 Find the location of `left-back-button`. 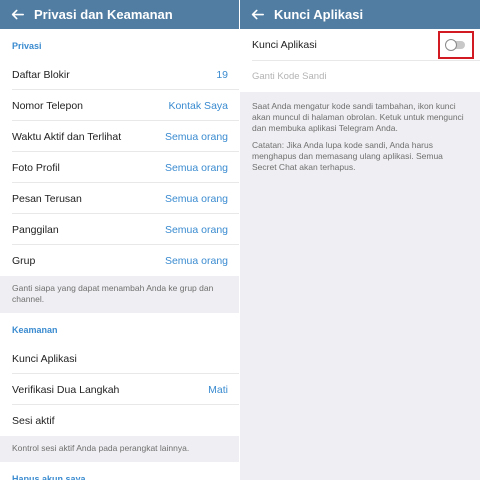

left-back-button is located at coordinates (17, 14).